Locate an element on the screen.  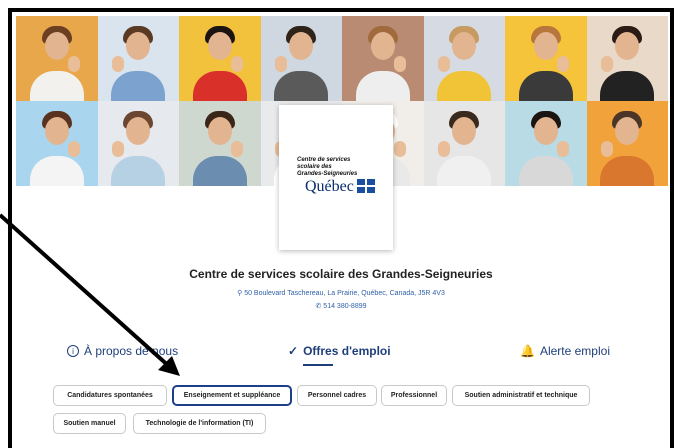
active-tab-indicator is located at coordinates (318, 365).